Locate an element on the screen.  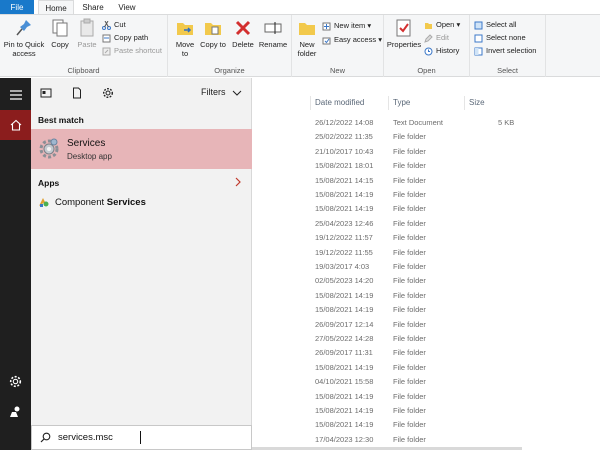
delete-button: Delete is located at coordinates (243, 33).